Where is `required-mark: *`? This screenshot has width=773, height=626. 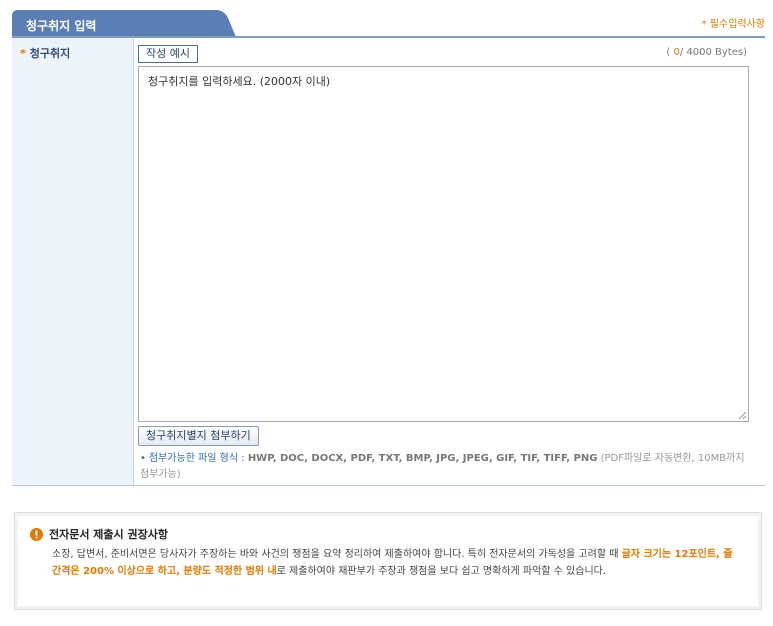 required-mark: * is located at coordinates (23, 53).